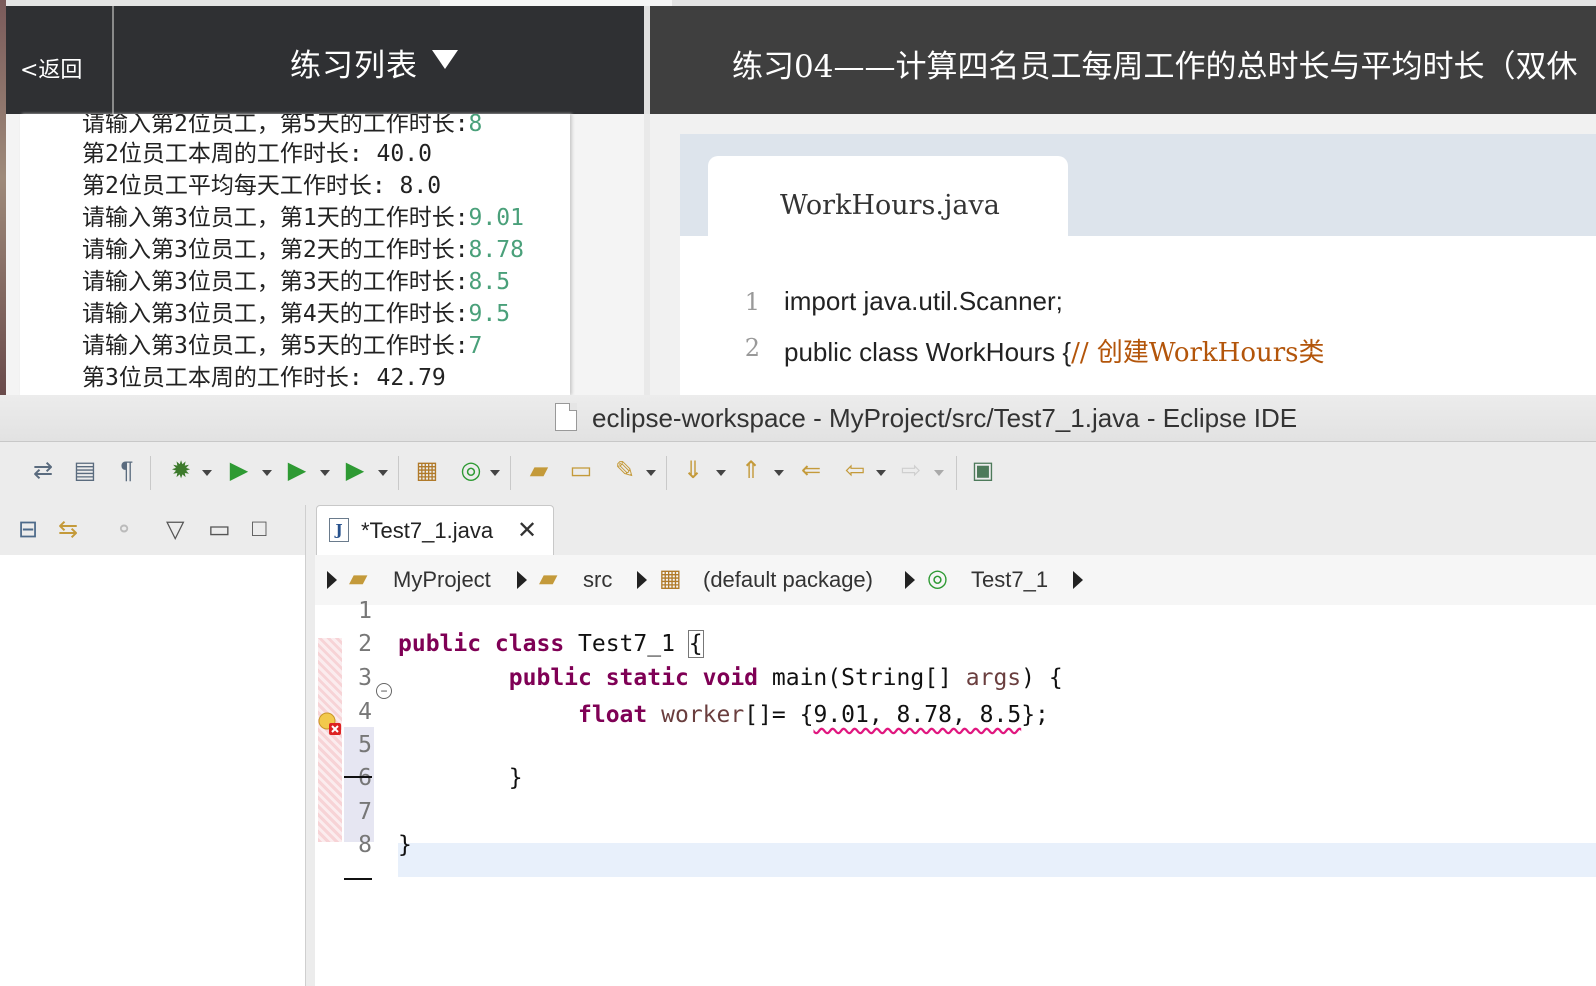 This screenshot has width=1596, height=986. I want to click on back-dropdown-icon, so click(881, 473).